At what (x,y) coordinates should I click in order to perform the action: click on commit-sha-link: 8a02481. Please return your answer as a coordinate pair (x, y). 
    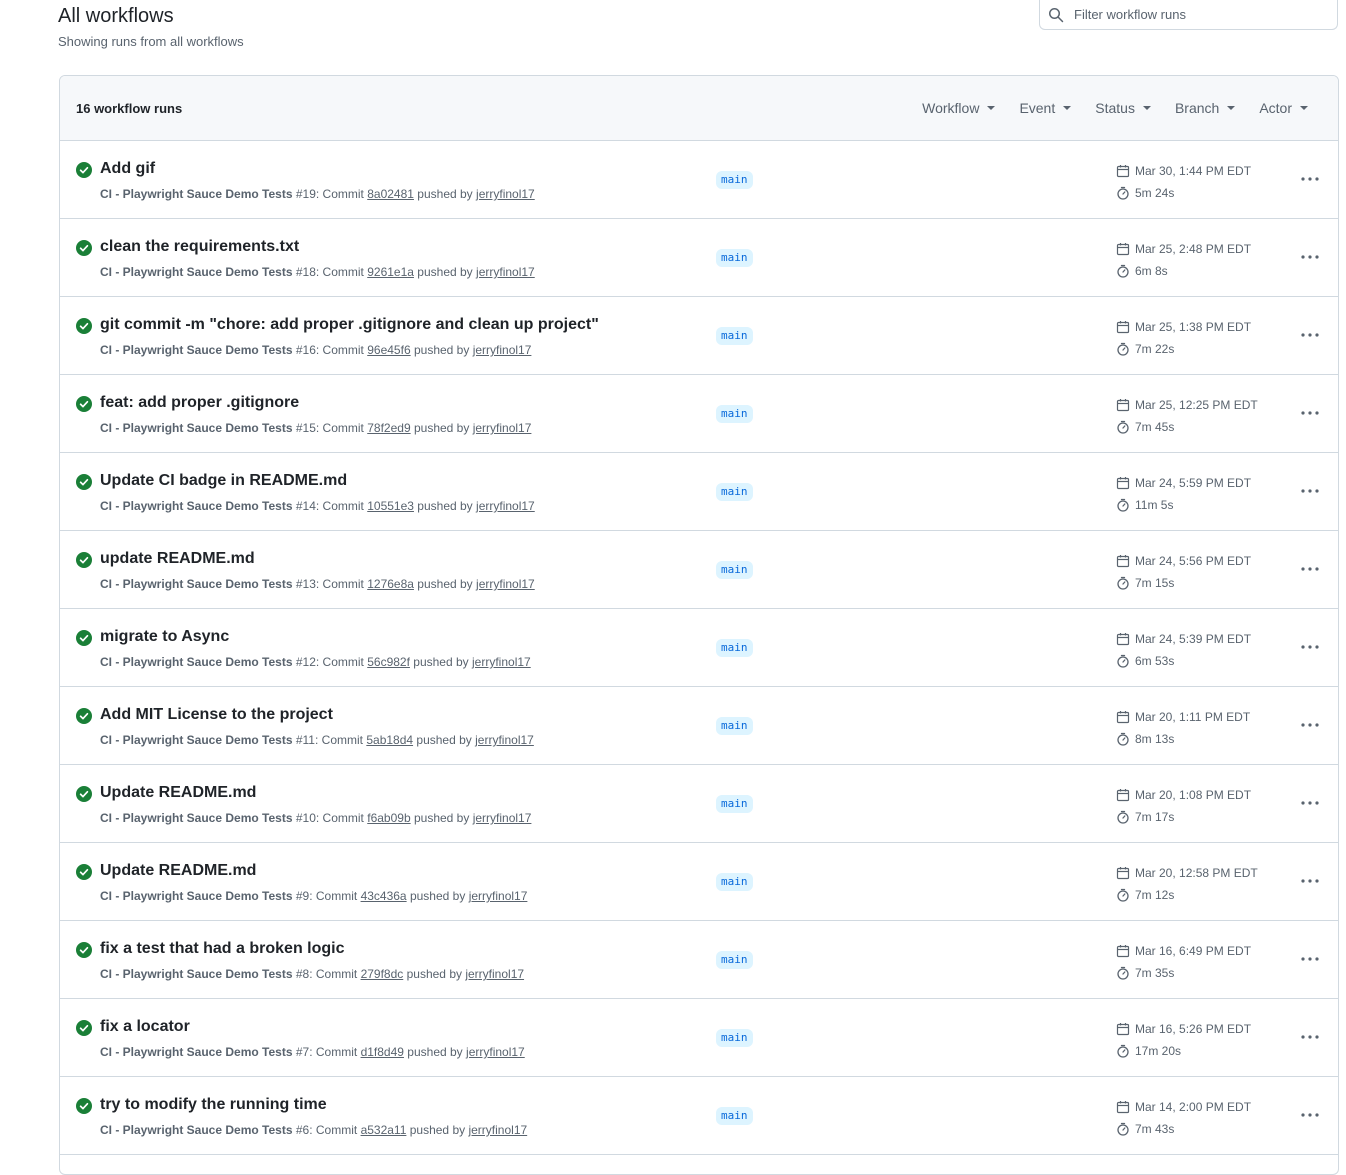
    Looking at the image, I should click on (390, 194).